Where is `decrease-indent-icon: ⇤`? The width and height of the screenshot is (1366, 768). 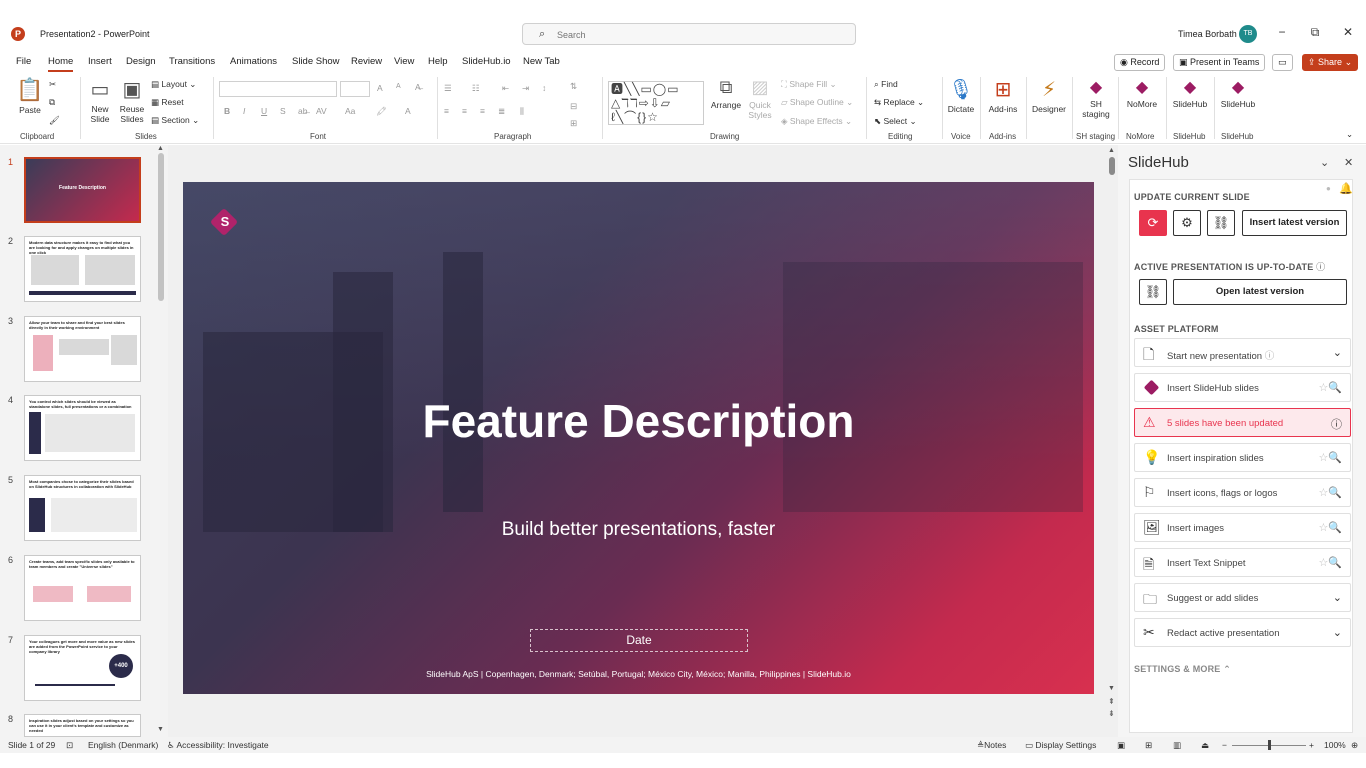 decrease-indent-icon: ⇤ is located at coordinates (505, 88).